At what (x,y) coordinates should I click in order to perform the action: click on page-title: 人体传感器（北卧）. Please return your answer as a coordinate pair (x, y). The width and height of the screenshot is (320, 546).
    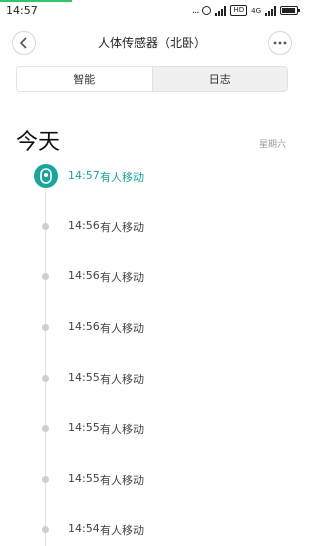
    Looking at the image, I should click on (151, 43).